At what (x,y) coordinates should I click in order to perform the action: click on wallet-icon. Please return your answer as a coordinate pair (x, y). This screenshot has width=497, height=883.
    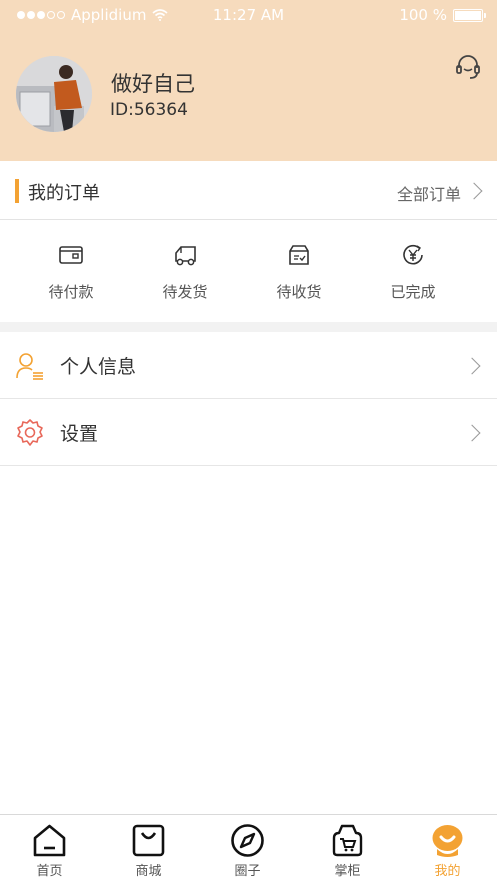
    Looking at the image, I should click on (71, 255).